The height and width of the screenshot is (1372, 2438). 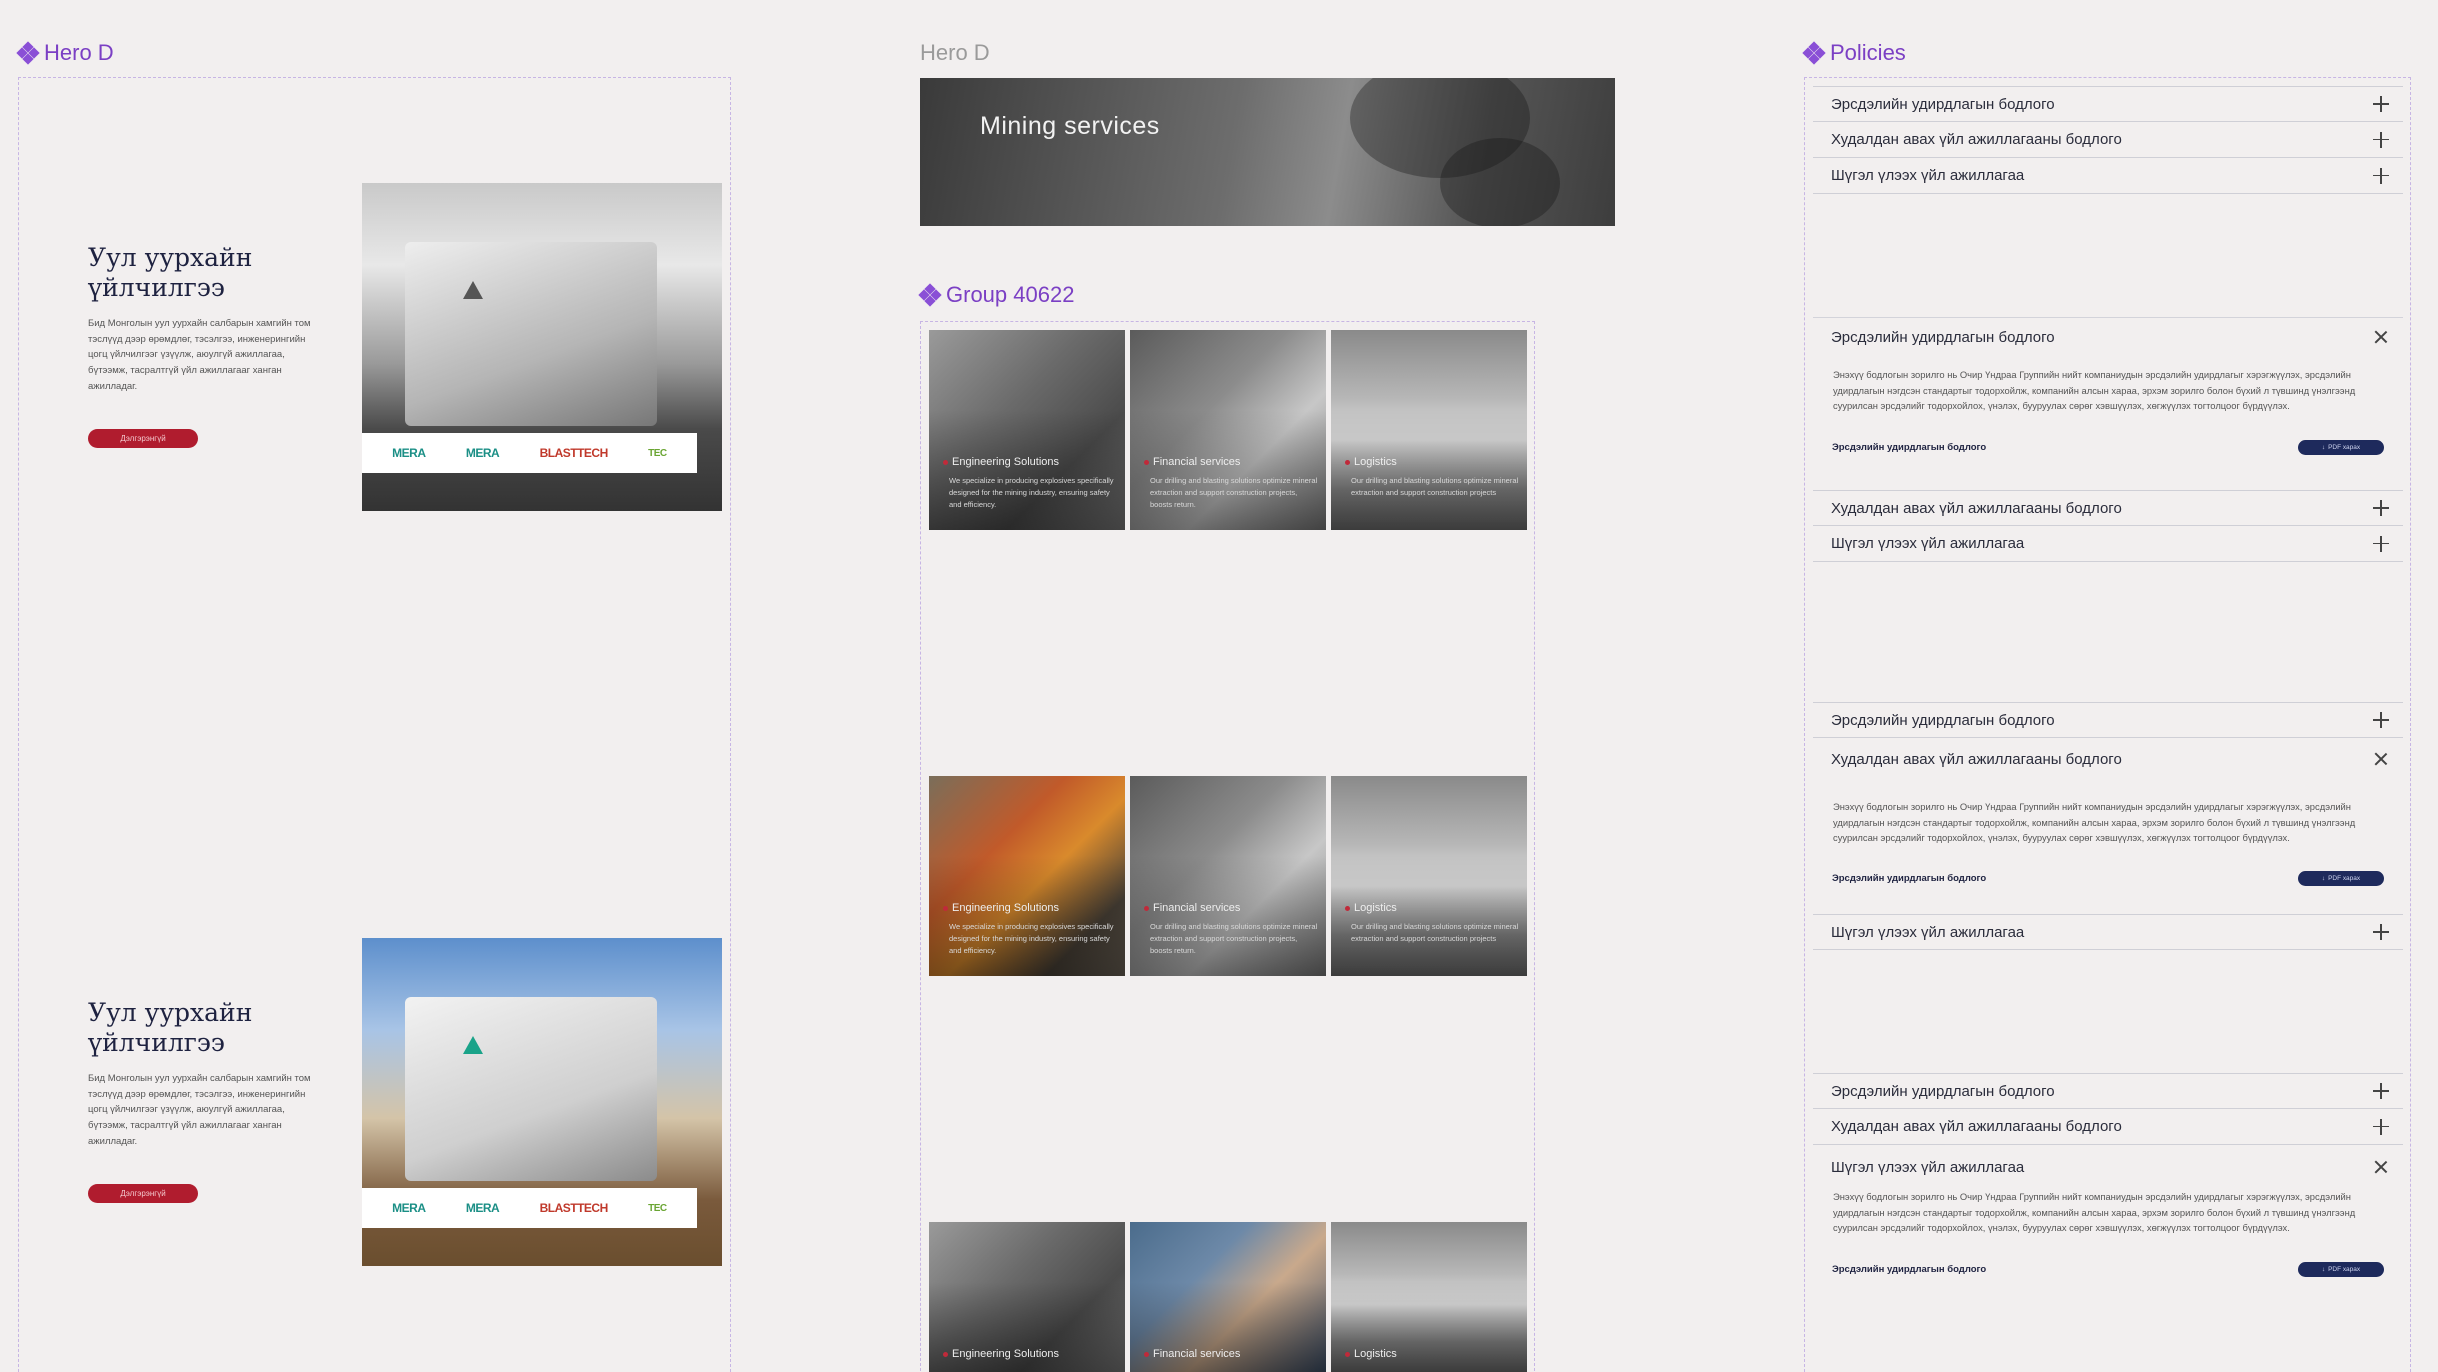 What do you see at coordinates (2108, 759) in the screenshot?
I see `accordion-item-open: Худалдан авах үйл ажиллагааны бодлого` at bounding box center [2108, 759].